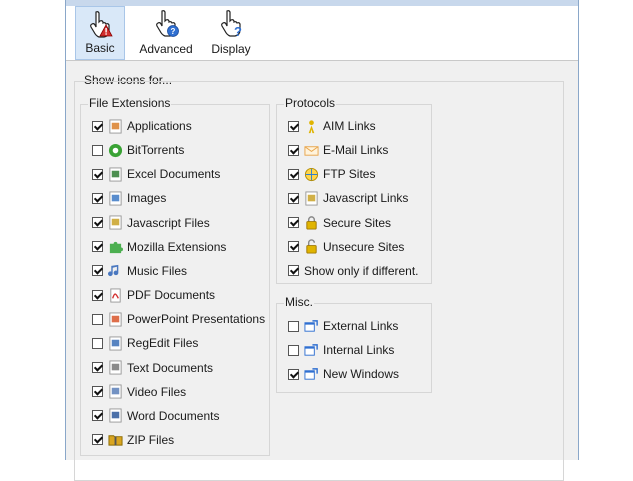 This screenshot has width=633, height=481. I want to click on checkbox-row-pdf-documents: PDF Documents, so click(153, 295).